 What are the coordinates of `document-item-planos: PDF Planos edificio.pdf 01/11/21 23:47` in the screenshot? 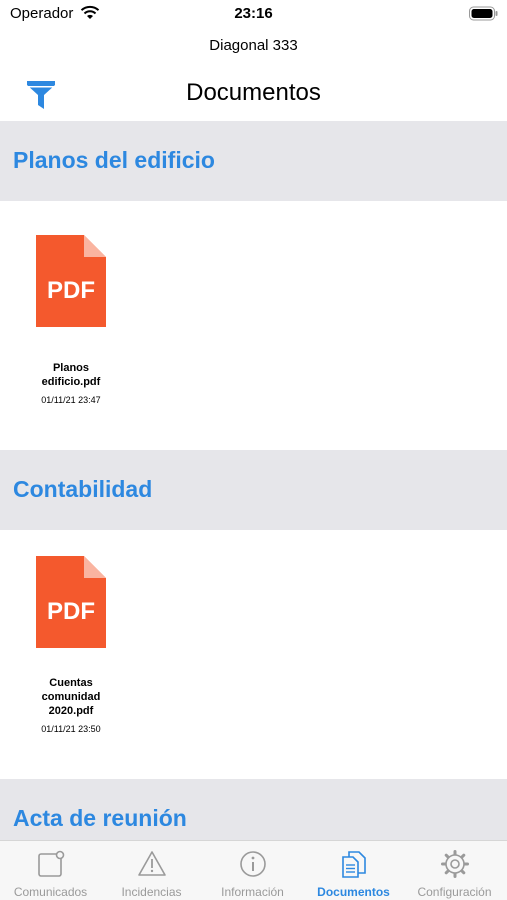 It's located at (71, 320).